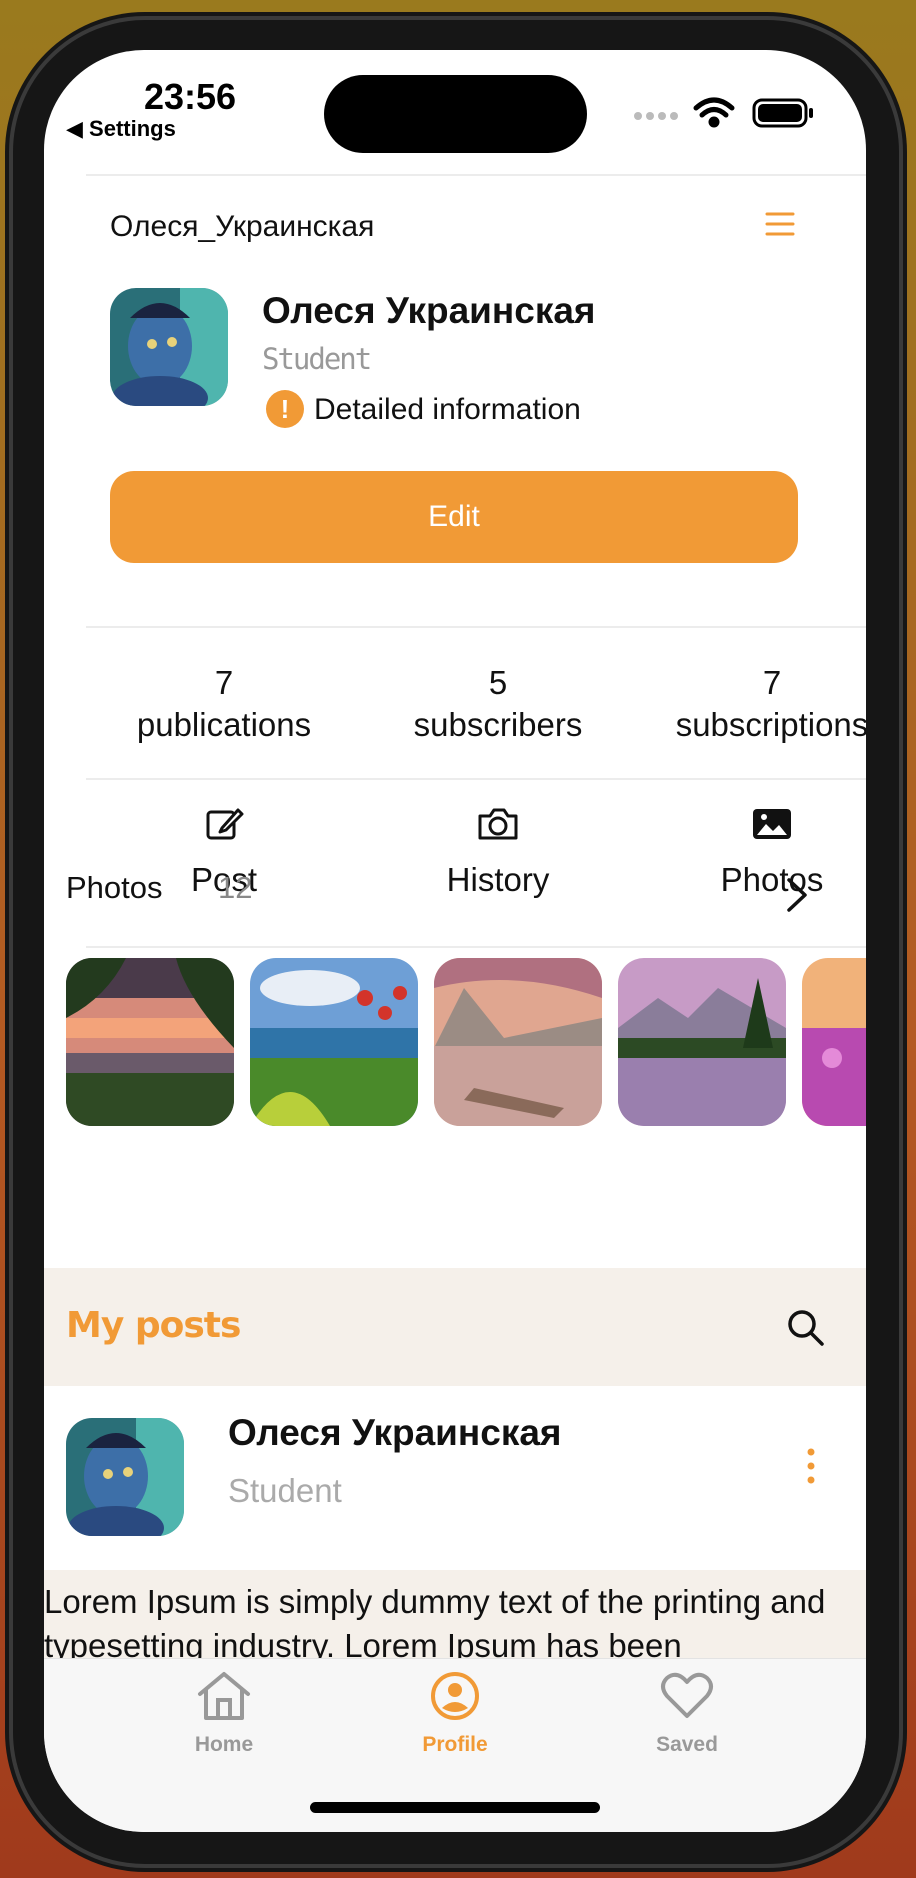 The width and height of the screenshot is (916, 1878). What do you see at coordinates (750, 851) in the screenshot?
I see `action-photos-button: Photos` at bounding box center [750, 851].